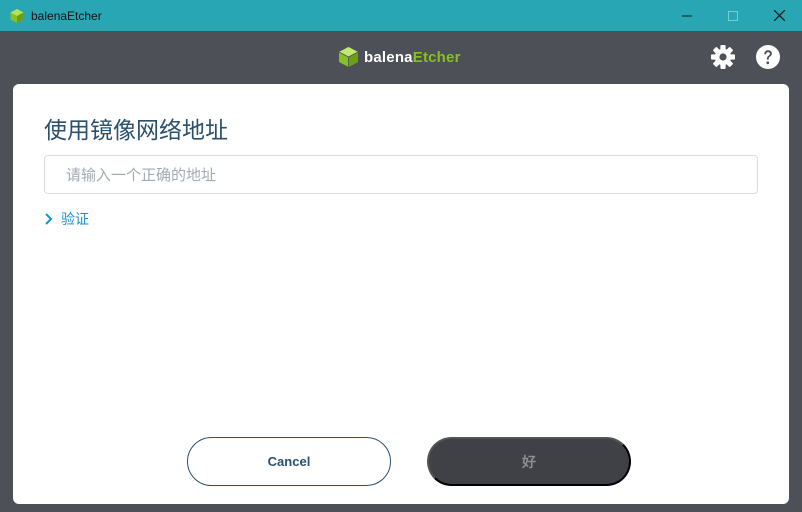 The height and width of the screenshot is (512, 802). Describe the element at coordinates (136, 131) in the screenshot. I see `dialog-title: 使用镜像网络地址` at that location.